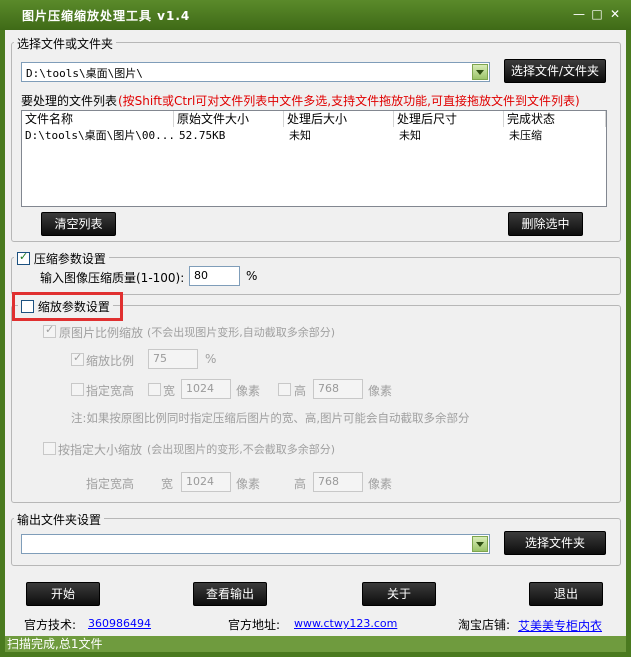 This screenshot has height=657, width=631. Describe the element at coordinates (255, 544) in the screenshot. I see `output-path-combo` at that location.